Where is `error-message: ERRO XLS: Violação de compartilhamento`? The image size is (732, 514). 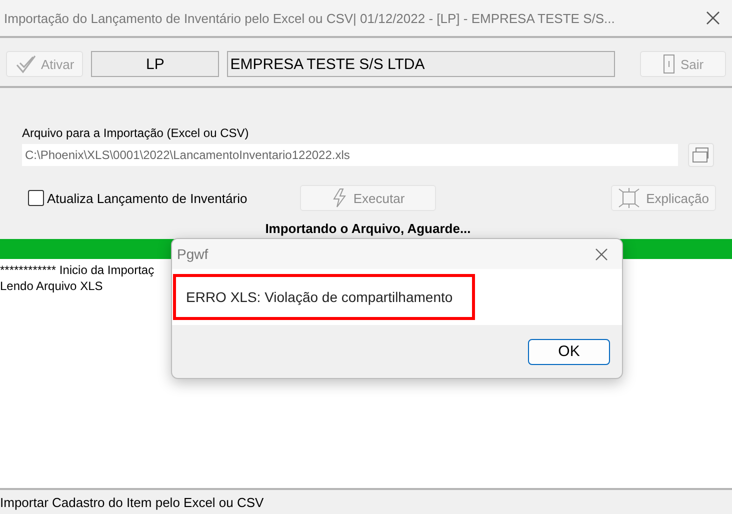 error-message: ERRO XLS: Violação de compartilhamento is located at coordinates (324, 297).